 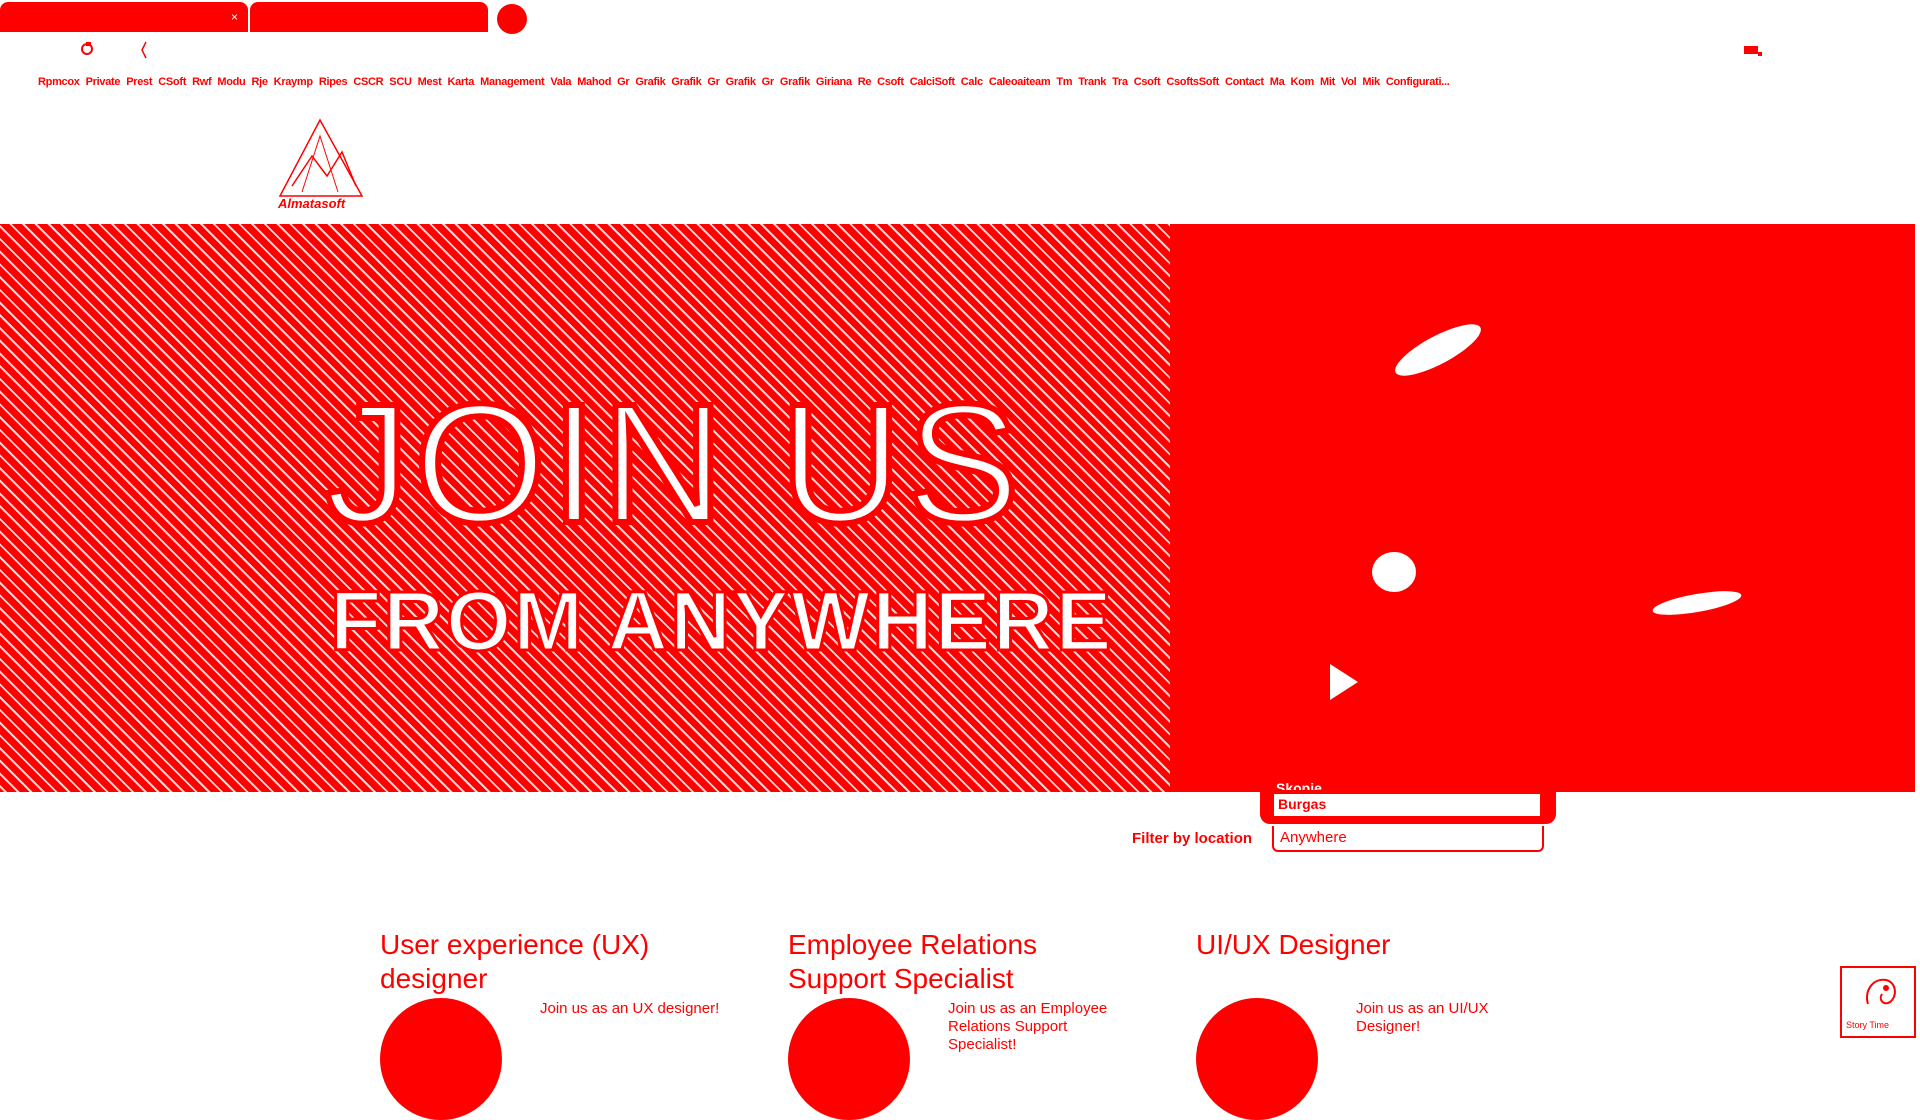 I want to click on story-widget-label: Story Time, so click(x=1868, y=1025).